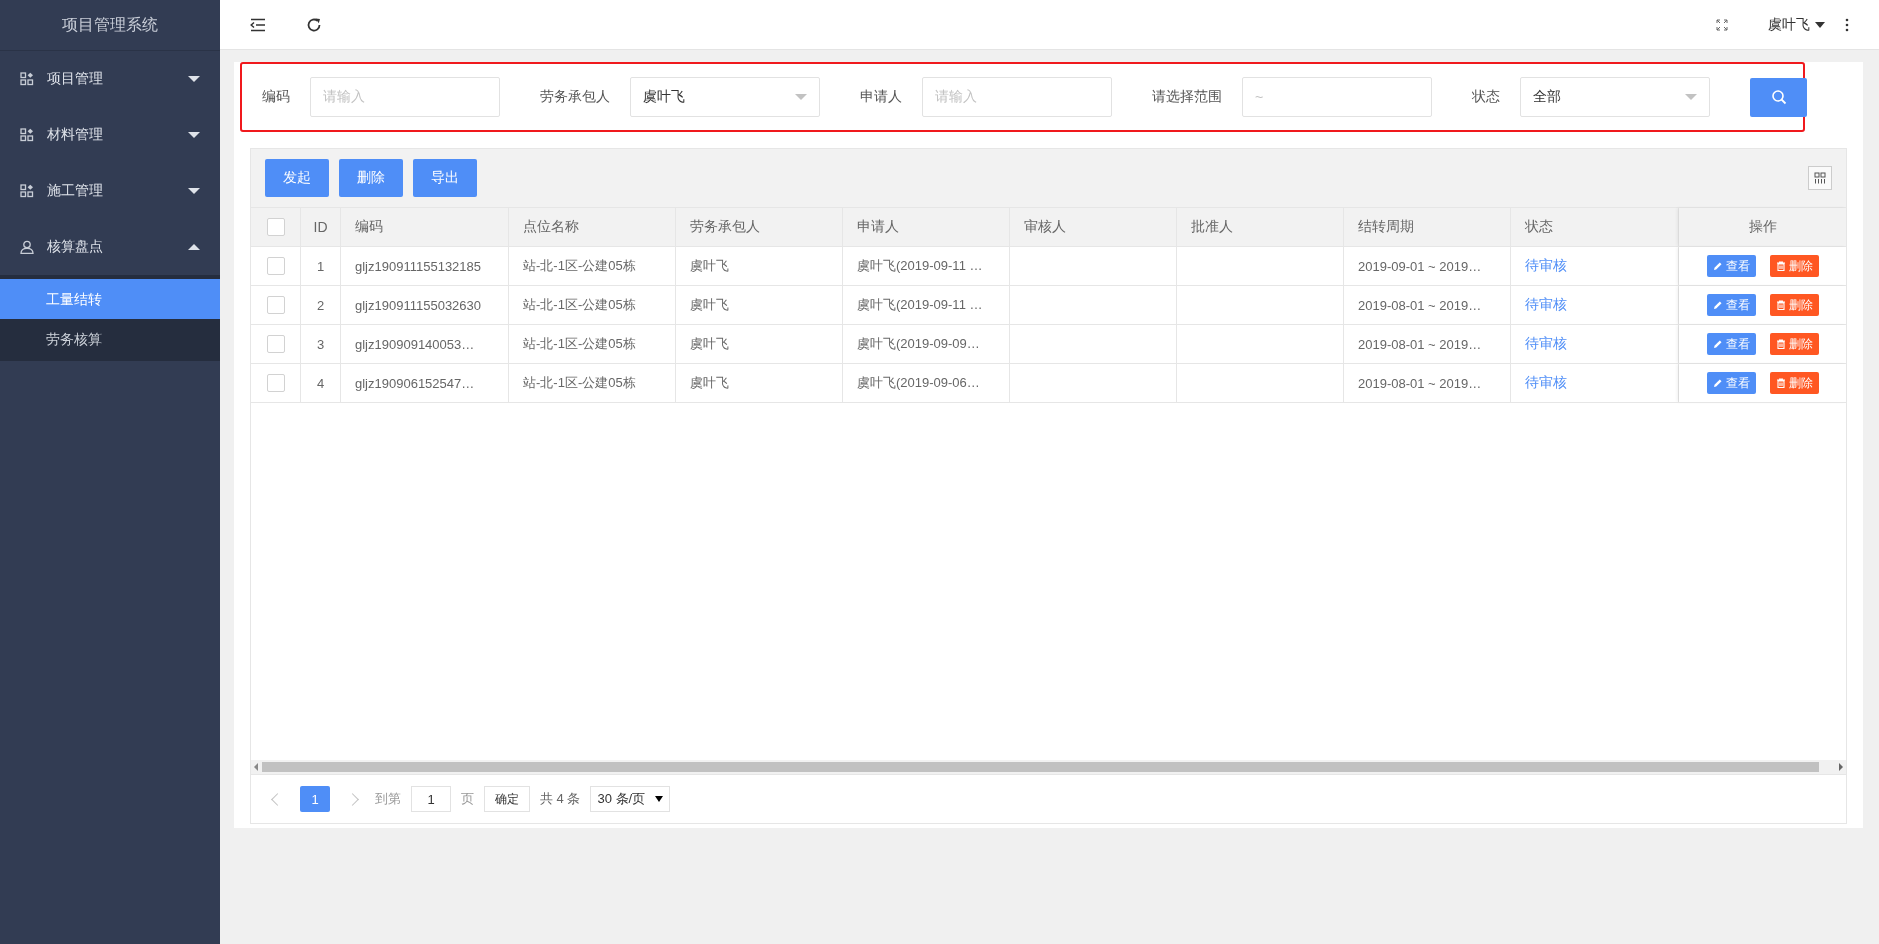  Describe the element at coordinates (297, 178) in the screenshot. I see `toolbar-button: 发起` at that location.